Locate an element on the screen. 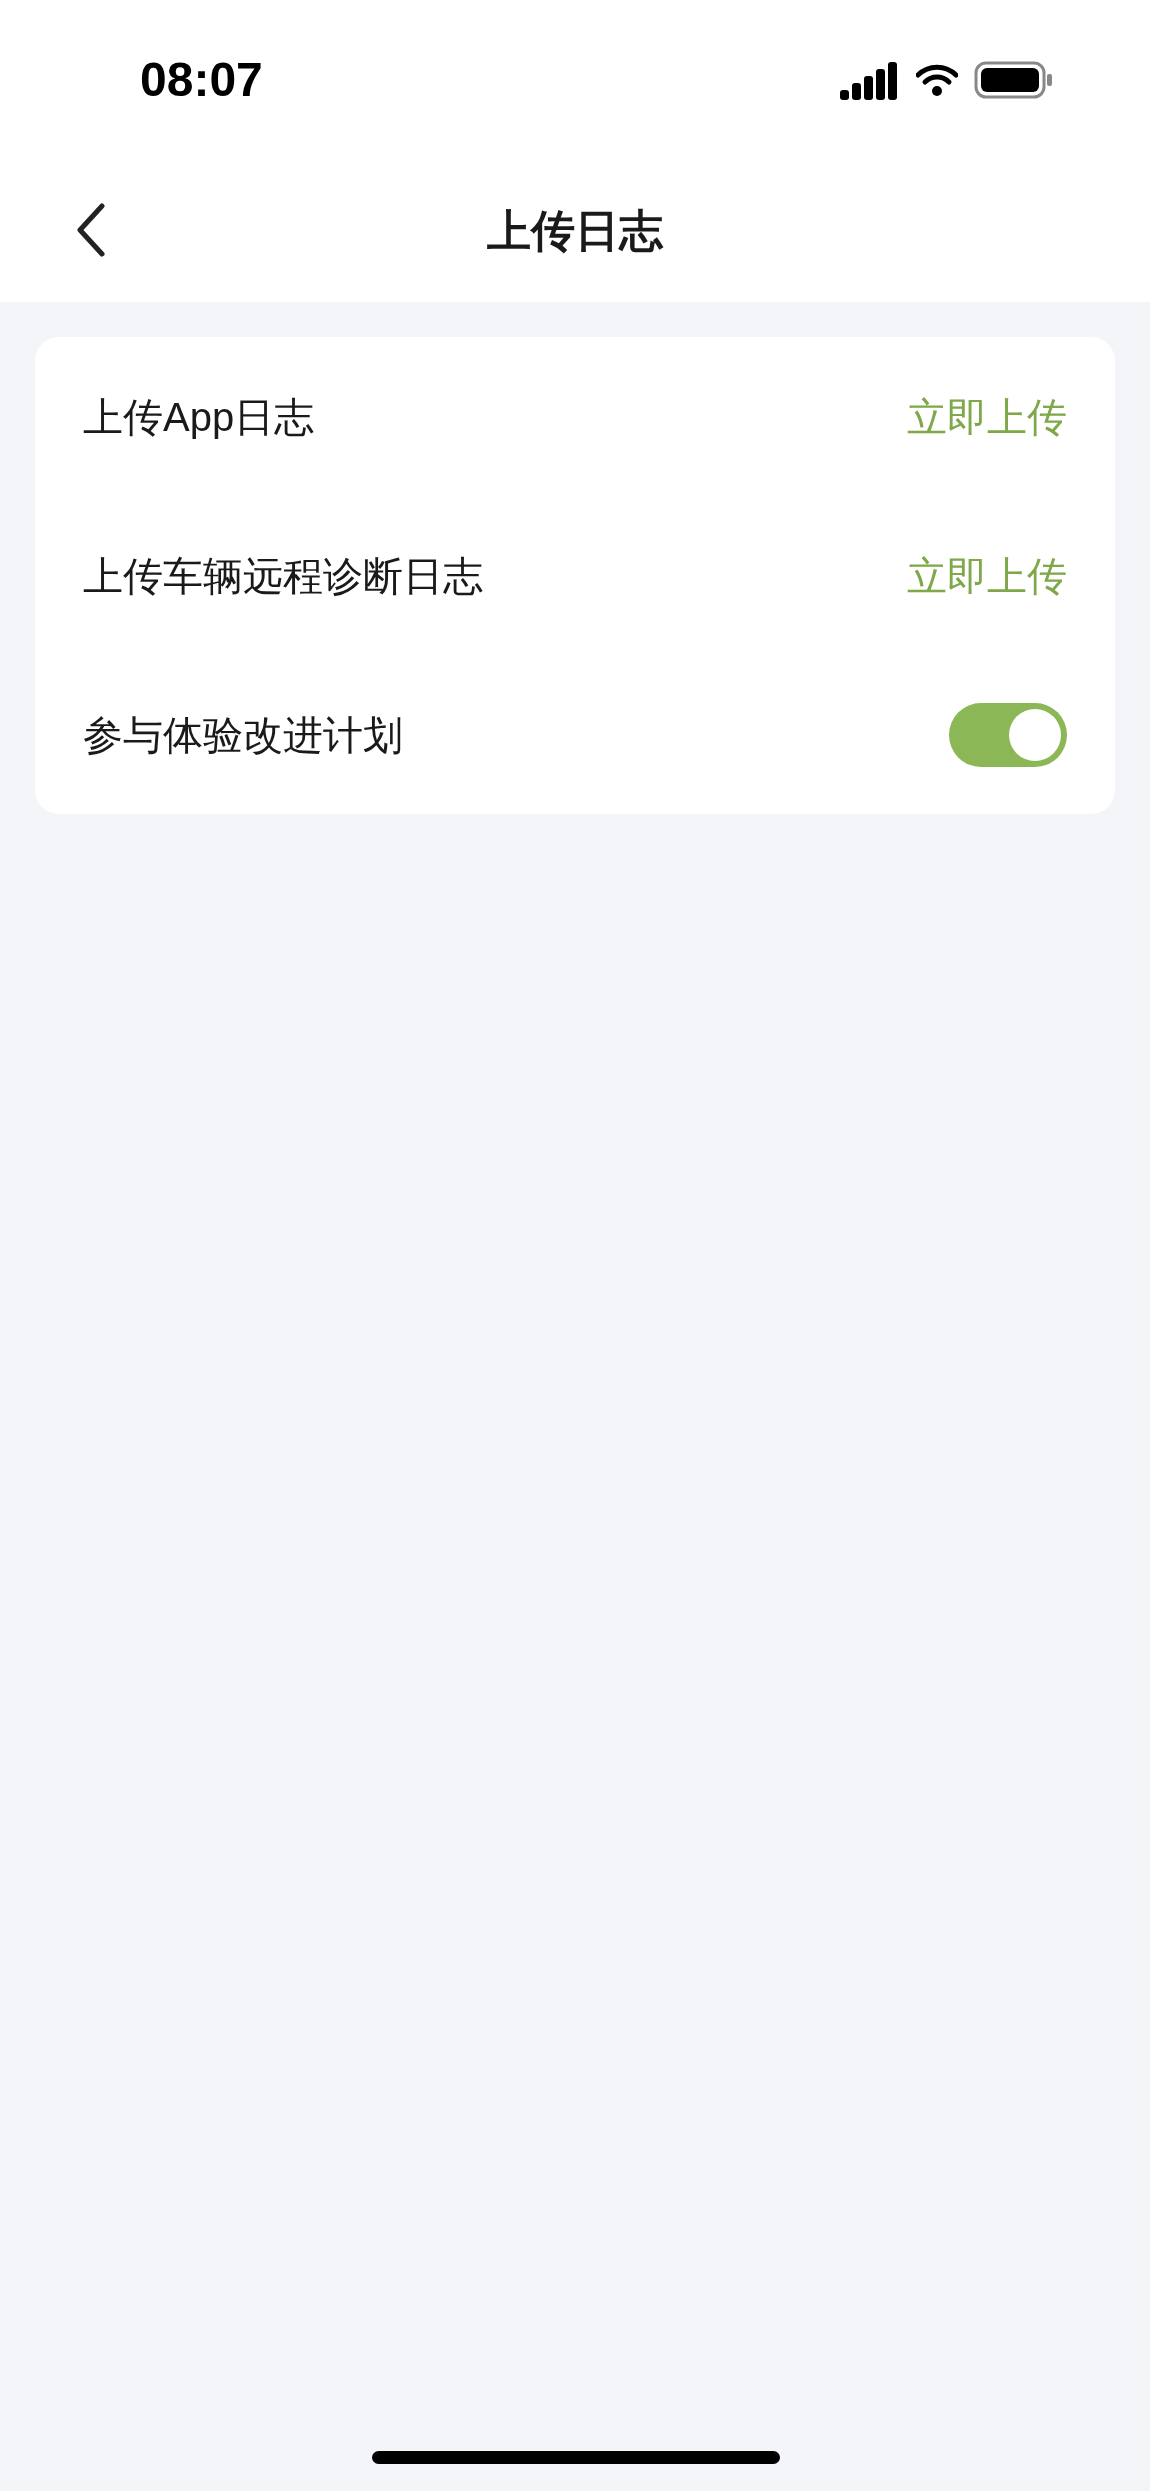 The height and width of the screenshot is (2491, 1150). setting-label: 上传车辆远程诊断日志 is located at coordinates (283, 576).